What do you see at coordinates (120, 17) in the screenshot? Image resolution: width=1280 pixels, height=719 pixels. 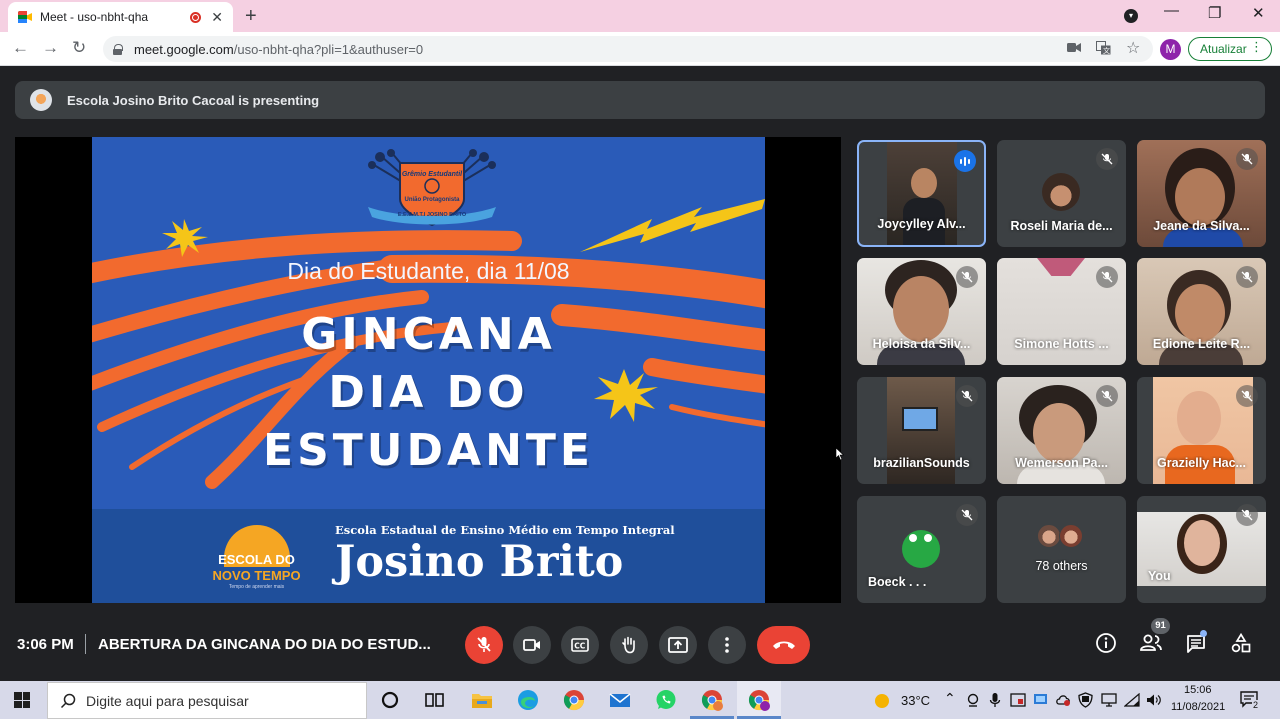 I see `browser-tab-meet: Meet - uso-nbht-qha ✕` at bounding box center [120, 17].